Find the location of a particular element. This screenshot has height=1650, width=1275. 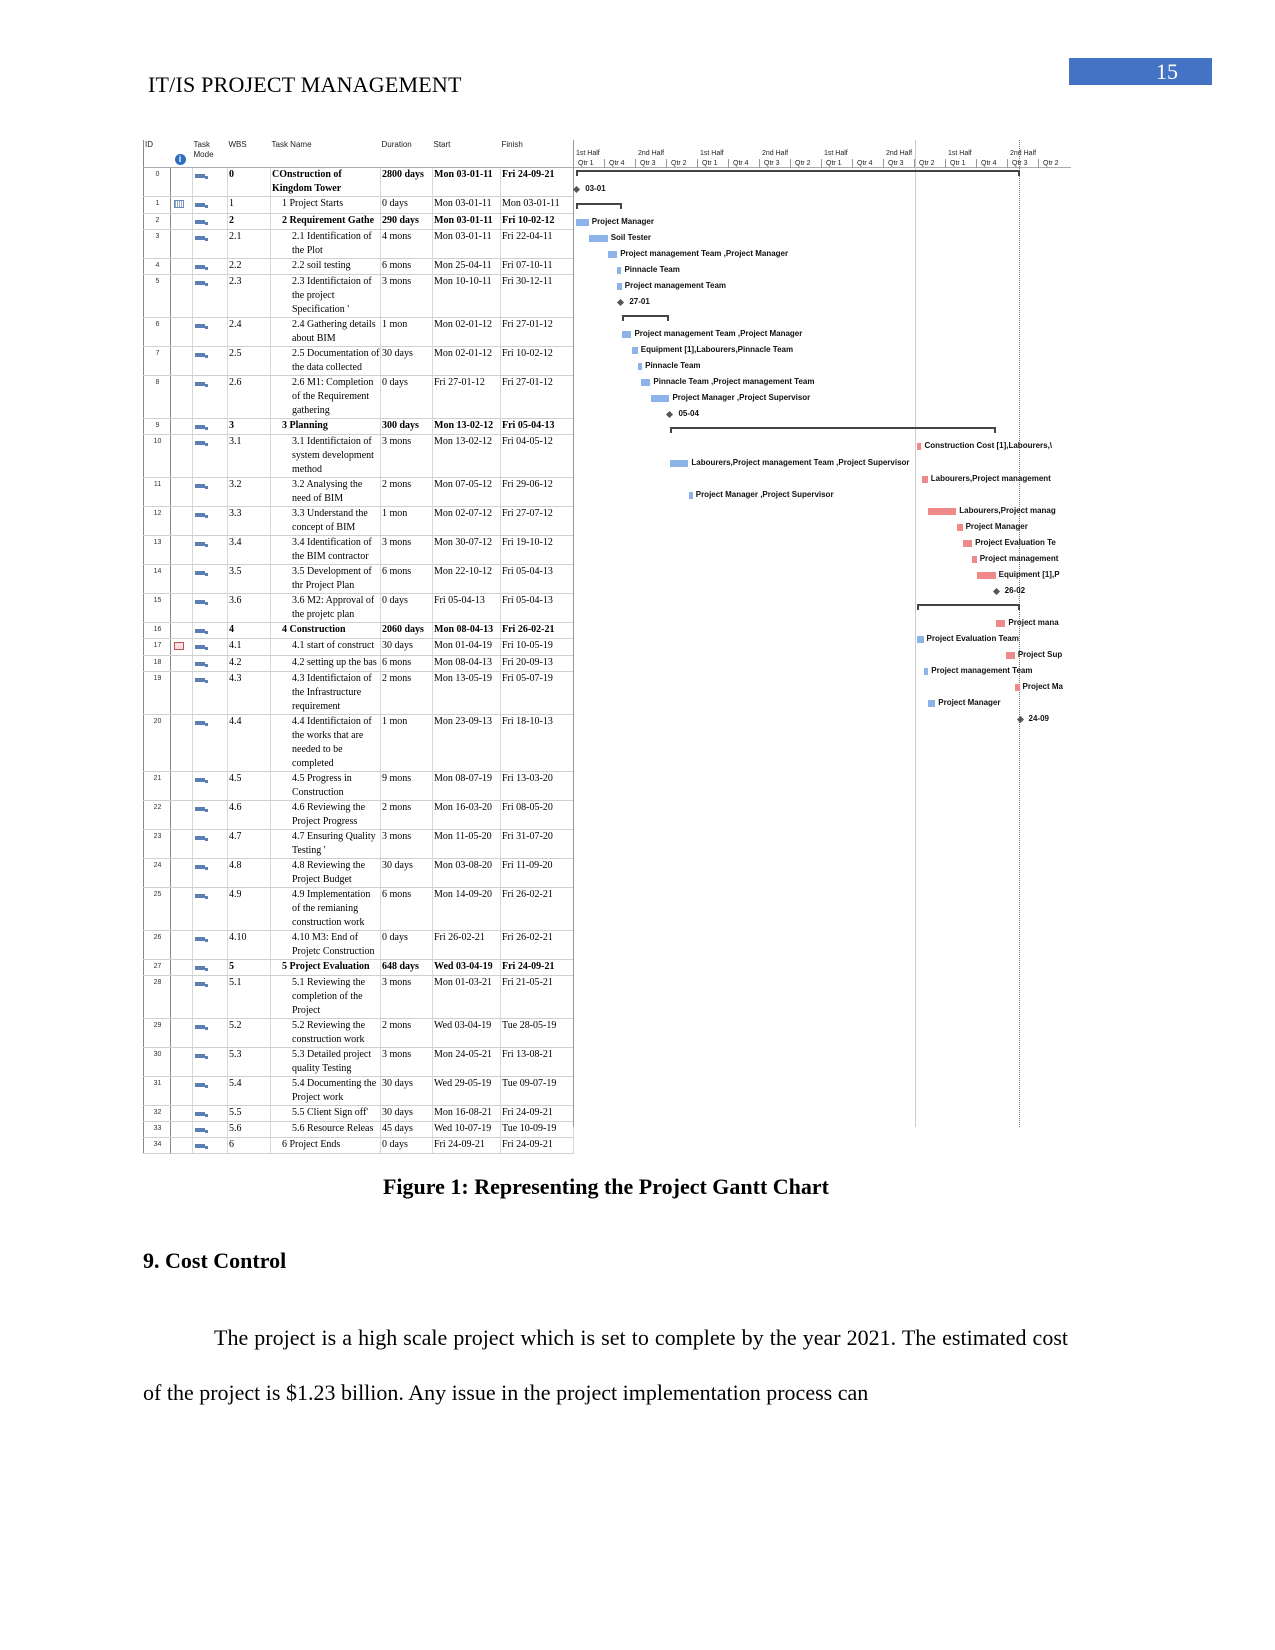

task-id: 19 is located at coordinates (157, 693).